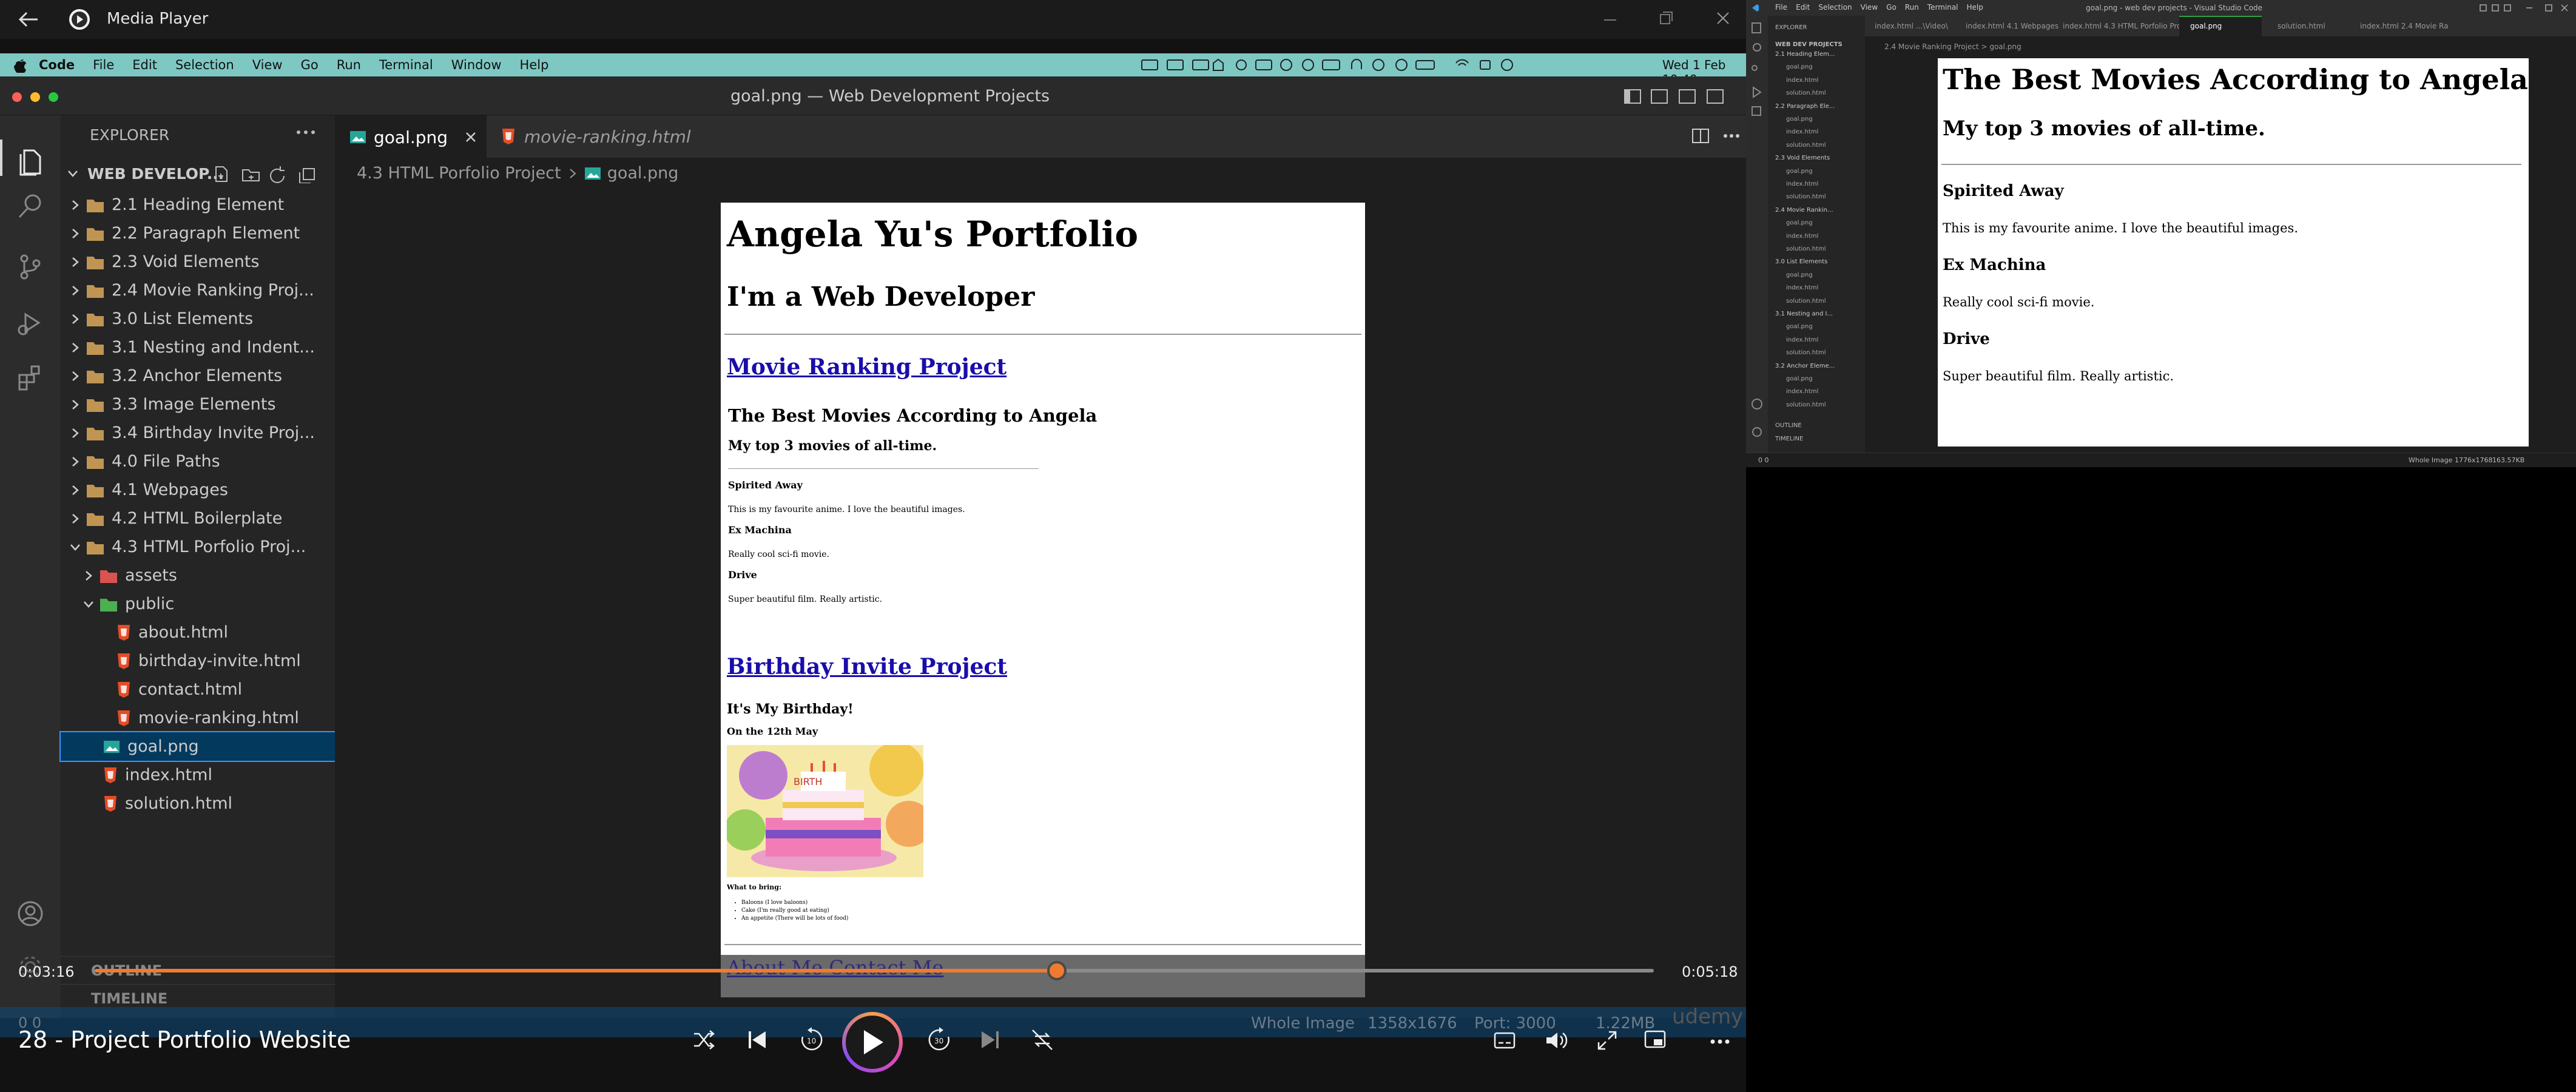 Image resolution: width=2576 pixels, height=1092 pixels. What do you see at coordinates (1610, 19) in the screenshot?
I see `minimize-icon` at bounding box center [1610, 19].